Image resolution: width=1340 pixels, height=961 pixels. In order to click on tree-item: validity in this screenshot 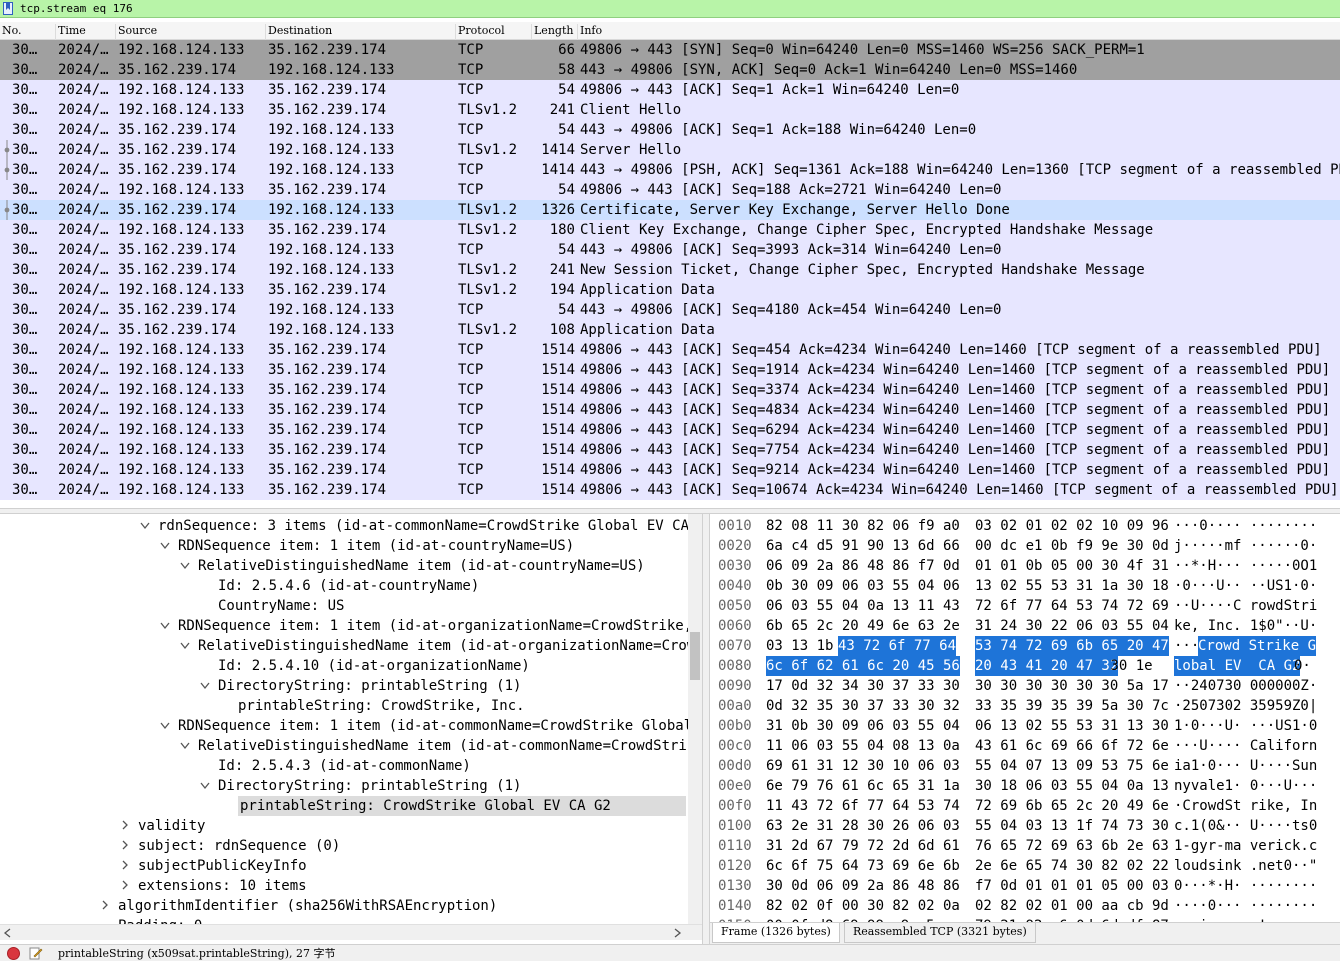, I will do `click(161, 826)`.